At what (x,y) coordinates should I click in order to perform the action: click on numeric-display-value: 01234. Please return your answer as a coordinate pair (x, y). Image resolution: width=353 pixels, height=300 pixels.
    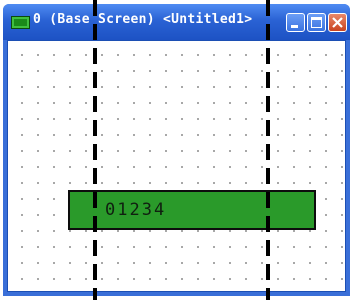
    Looking at the image, I should click on (136, 210).